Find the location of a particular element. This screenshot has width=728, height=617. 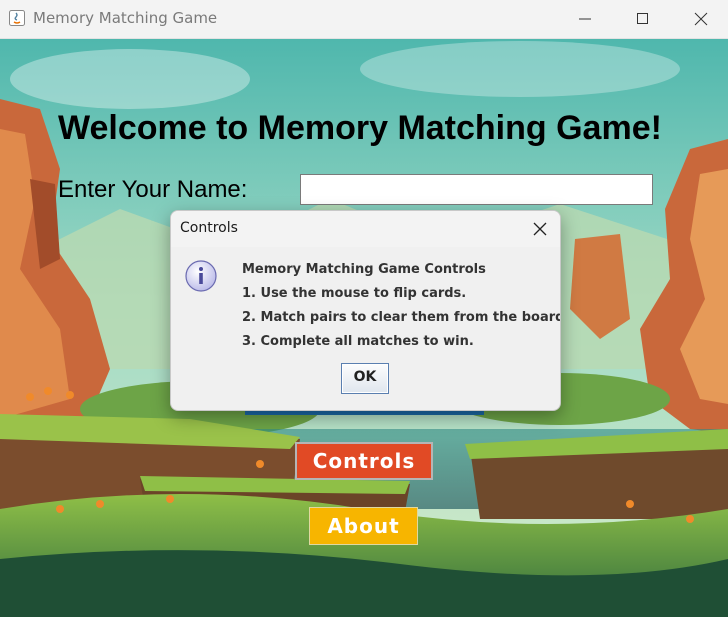

minimize-icon is located at coordinates (585, 19).